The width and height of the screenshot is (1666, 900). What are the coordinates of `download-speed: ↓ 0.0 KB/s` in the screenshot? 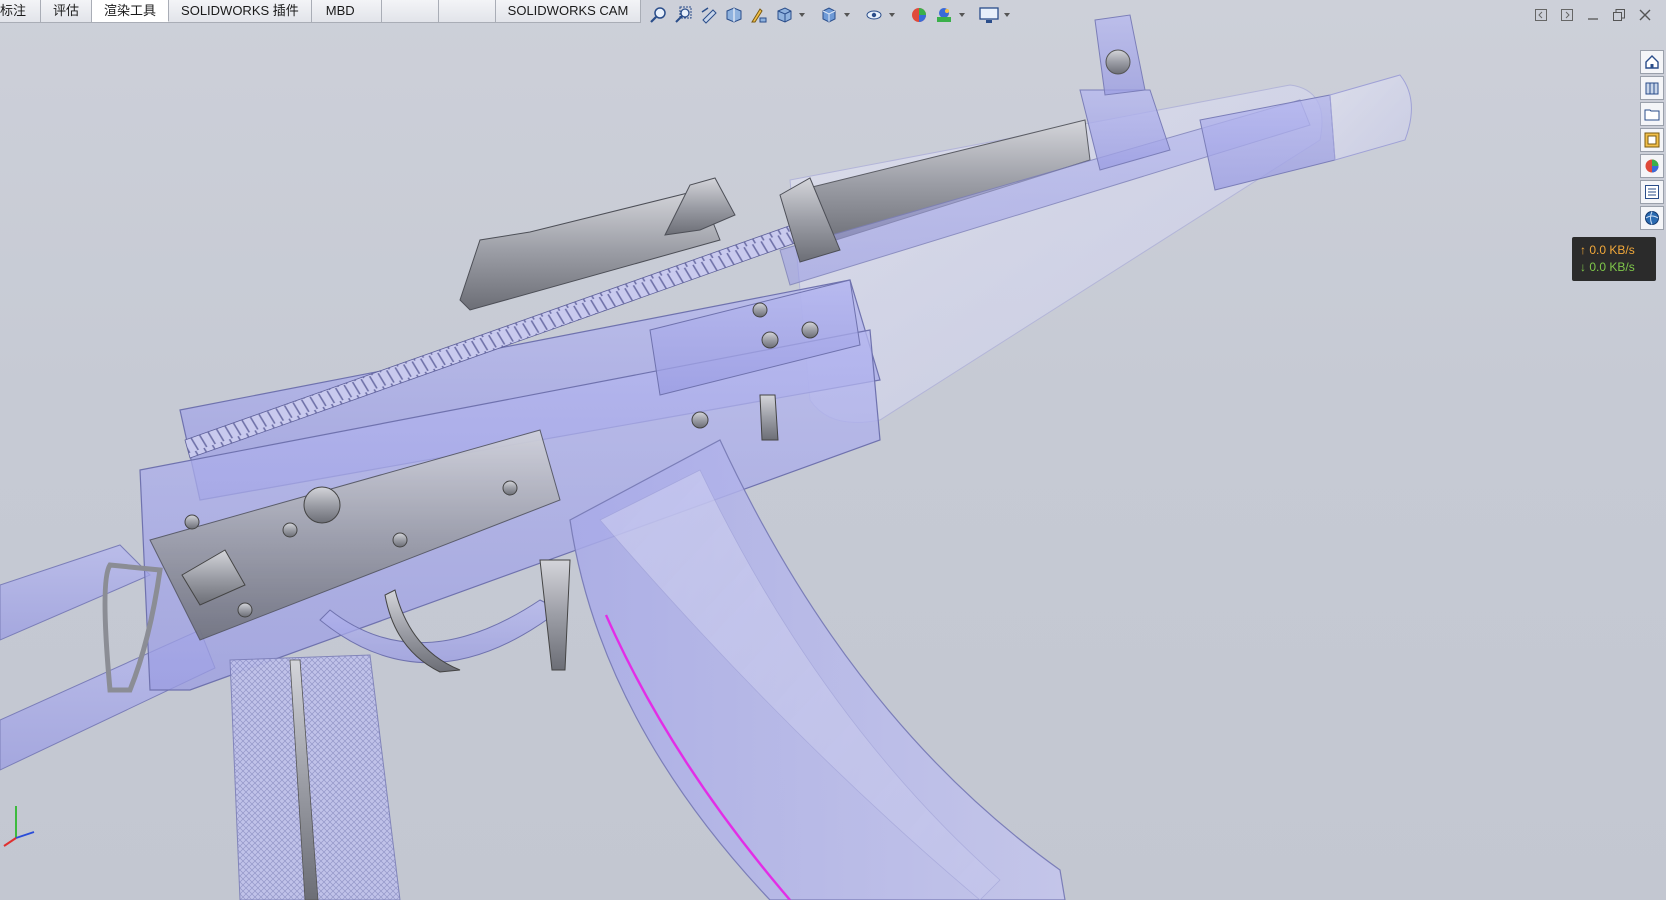 It's located at (1607, 267).